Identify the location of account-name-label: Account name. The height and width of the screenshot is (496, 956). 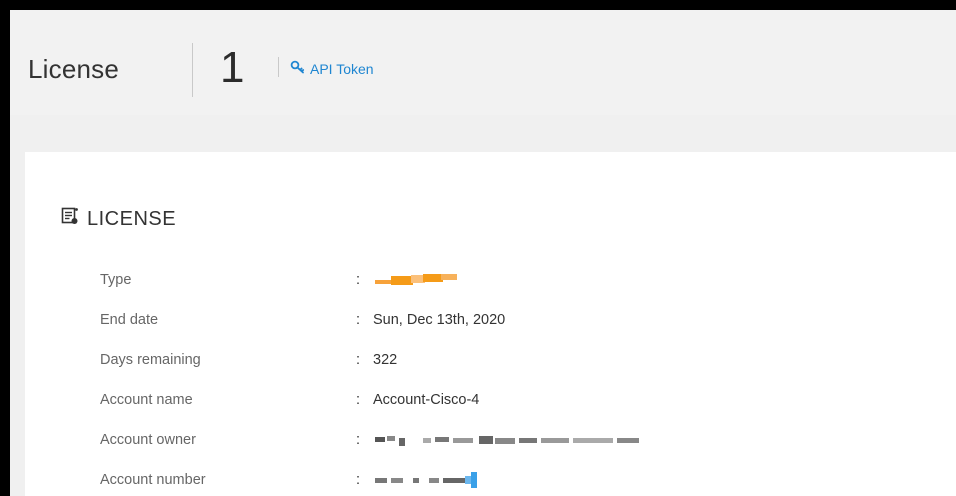
(146, 400).